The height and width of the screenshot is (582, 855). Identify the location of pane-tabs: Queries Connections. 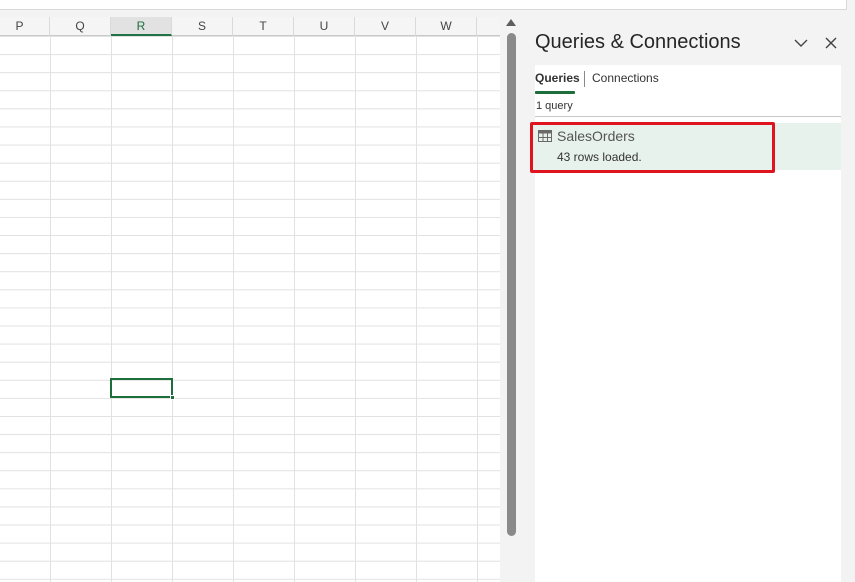
(688, 80).